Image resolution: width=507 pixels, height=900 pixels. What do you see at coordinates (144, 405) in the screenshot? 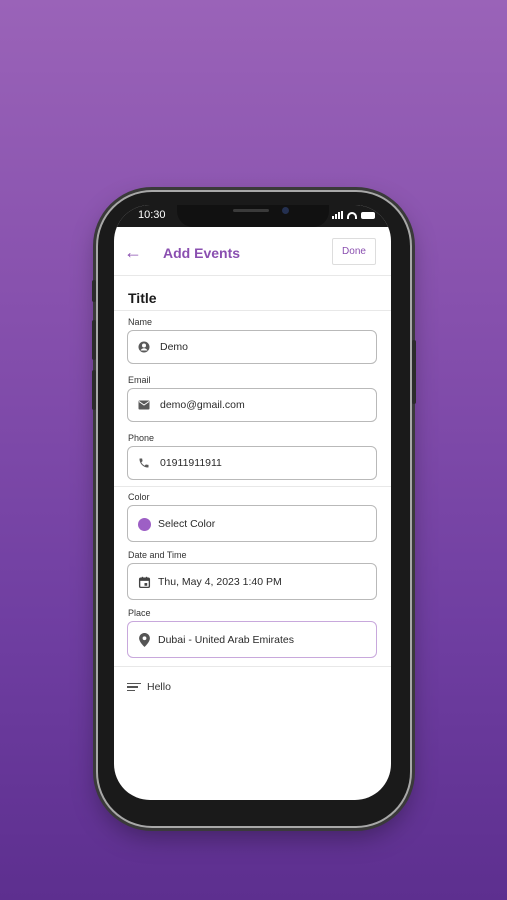
I see `mail-icon` at bounding box center [144, 405].